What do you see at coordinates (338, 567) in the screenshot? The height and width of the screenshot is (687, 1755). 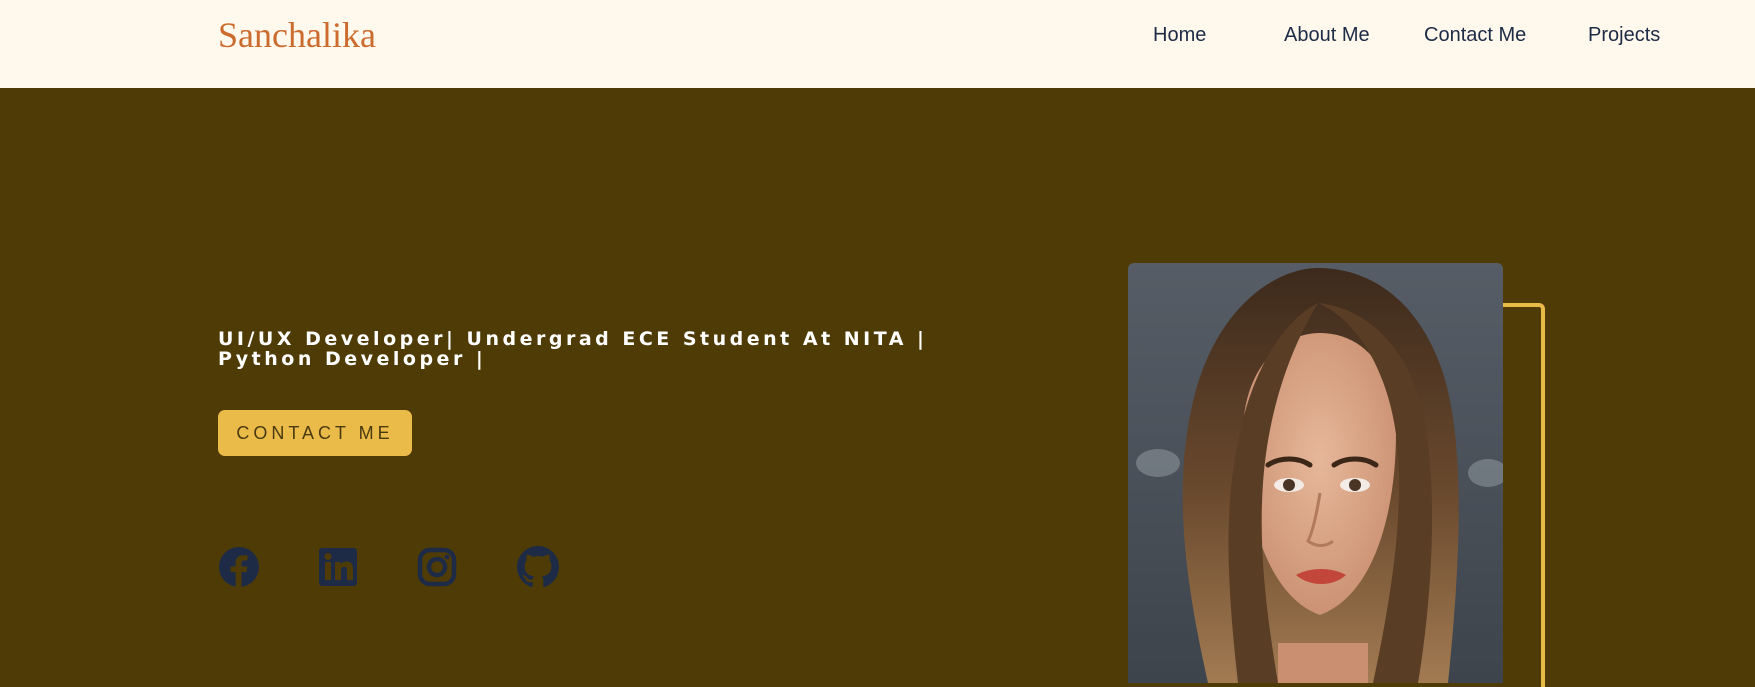 I see `linkedin-icon` at bounding box center [338, 567].